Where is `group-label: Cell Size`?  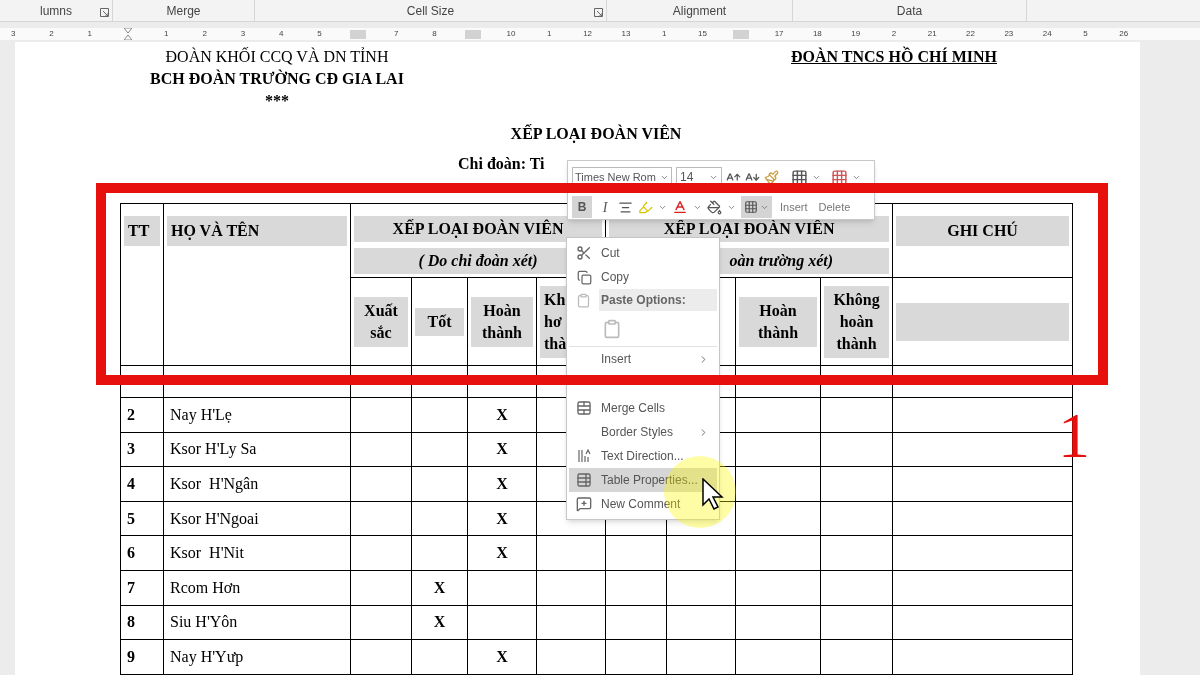
group-label: Cell Size is located at coordinates (430, 11).